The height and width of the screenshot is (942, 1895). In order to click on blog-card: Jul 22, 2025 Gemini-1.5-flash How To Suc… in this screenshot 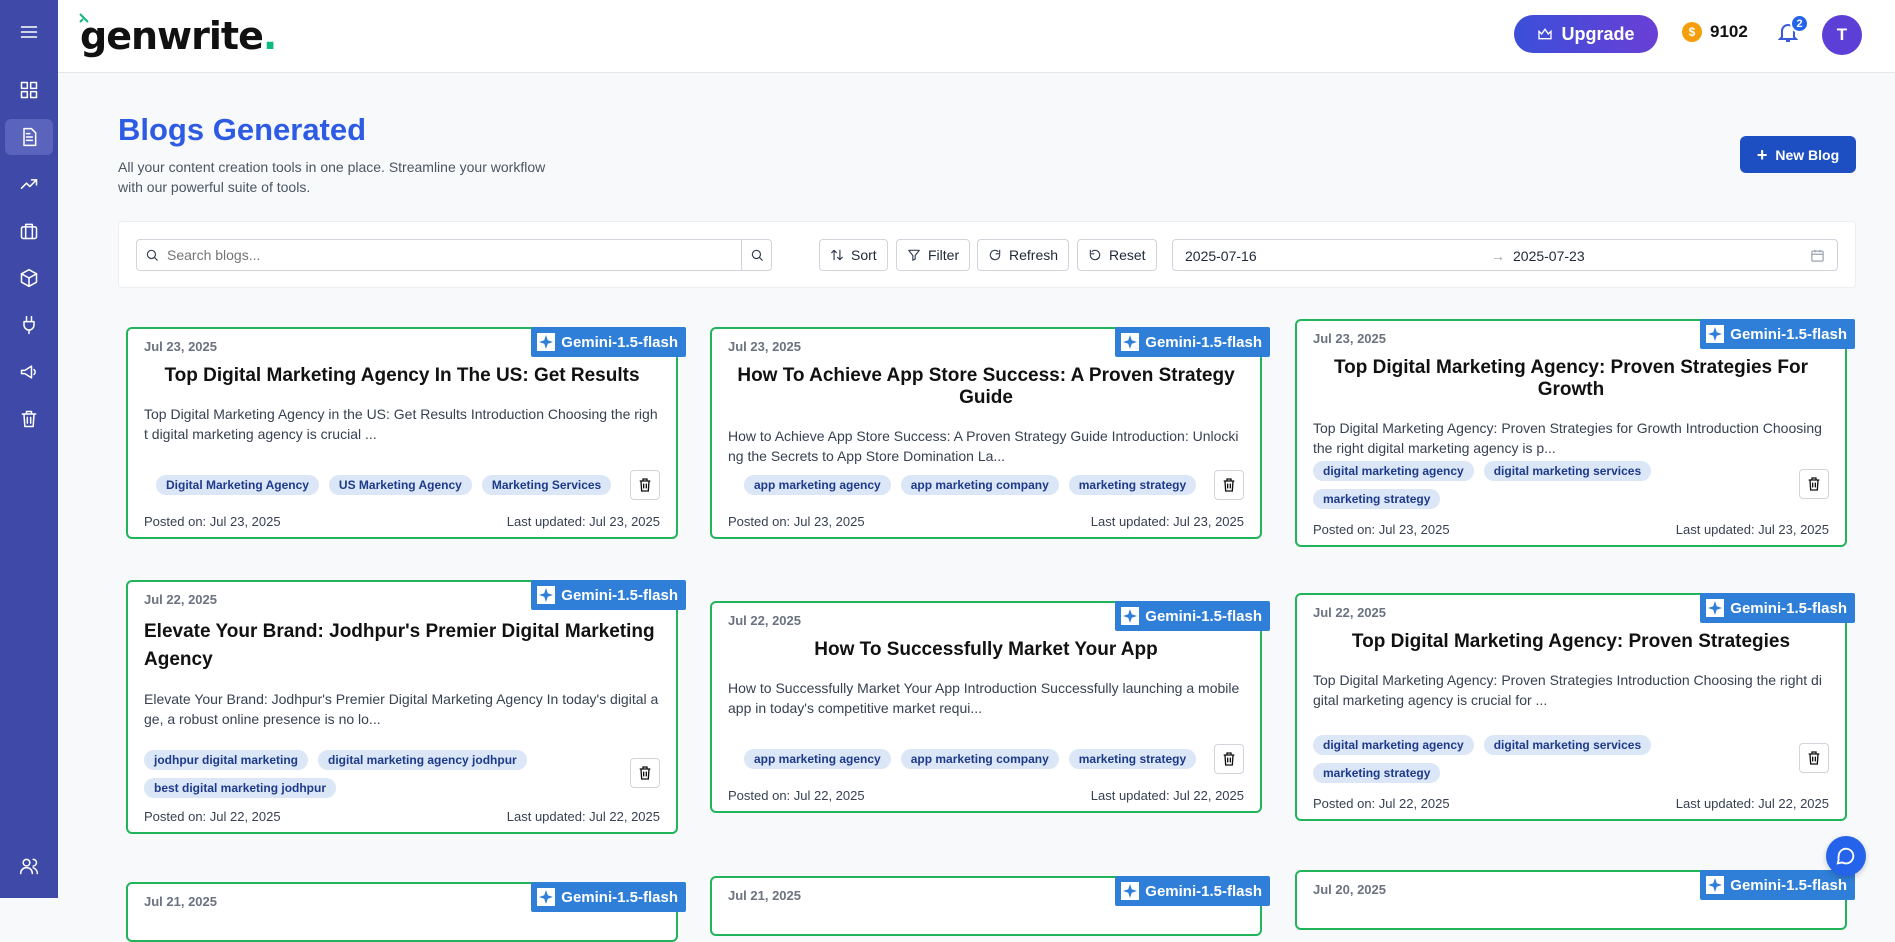, I will do `click(990, 707)`.